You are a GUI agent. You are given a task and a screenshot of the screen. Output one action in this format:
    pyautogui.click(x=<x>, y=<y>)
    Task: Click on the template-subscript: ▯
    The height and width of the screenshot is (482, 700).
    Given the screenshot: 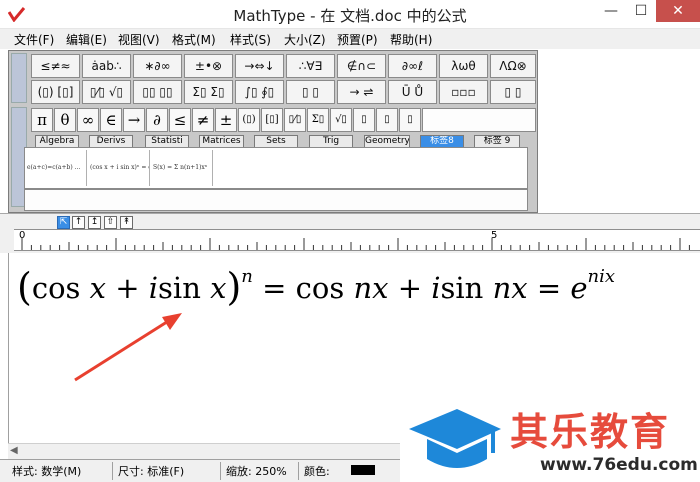 What is the action you would take?
    pyautogui.click(x=387, y=120)
    